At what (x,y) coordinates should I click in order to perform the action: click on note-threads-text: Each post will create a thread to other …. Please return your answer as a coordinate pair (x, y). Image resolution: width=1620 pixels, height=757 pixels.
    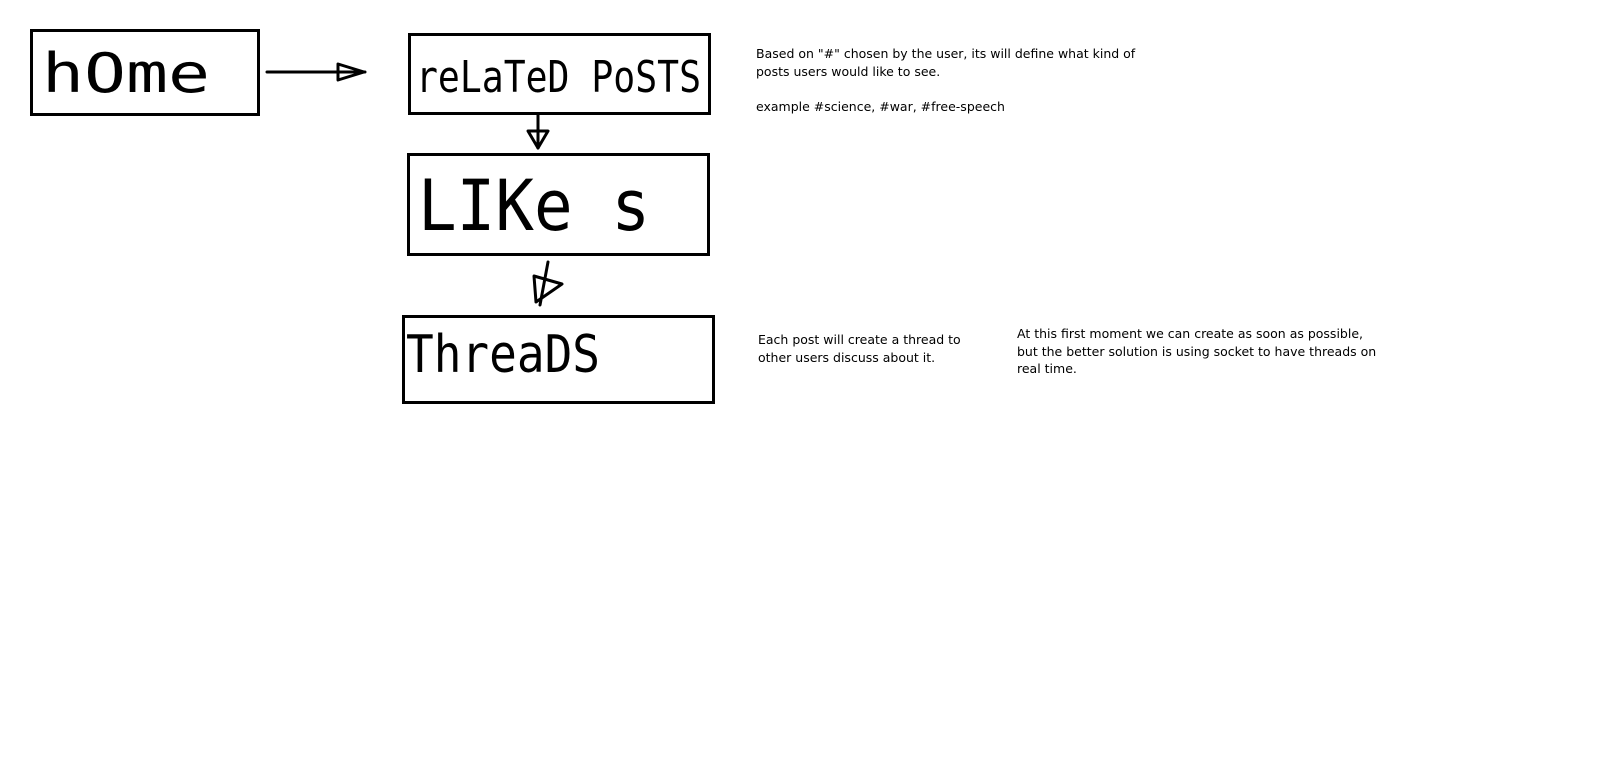
    Looking at the image, I should click on (859, 348).